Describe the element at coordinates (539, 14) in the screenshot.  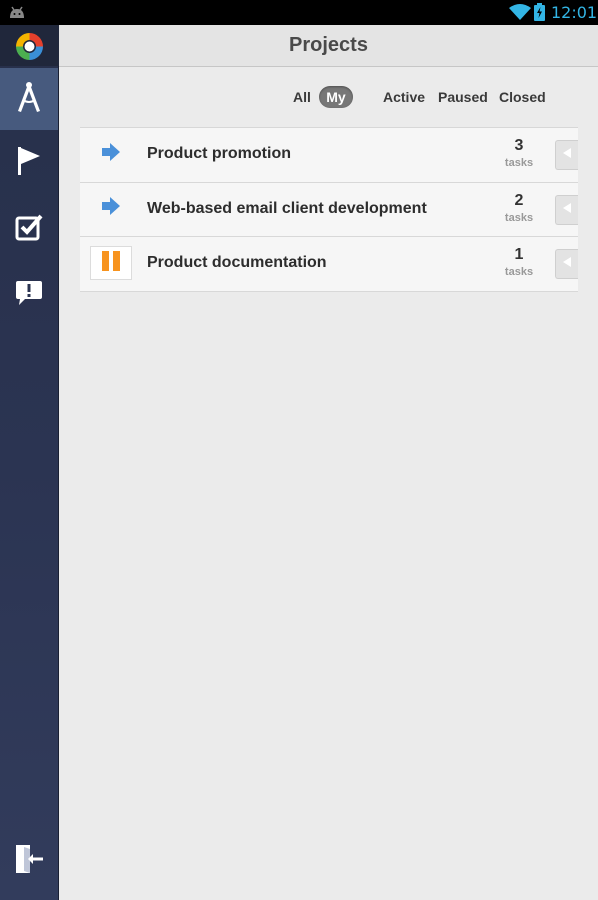
I see `battery-charging-icon` at that location.